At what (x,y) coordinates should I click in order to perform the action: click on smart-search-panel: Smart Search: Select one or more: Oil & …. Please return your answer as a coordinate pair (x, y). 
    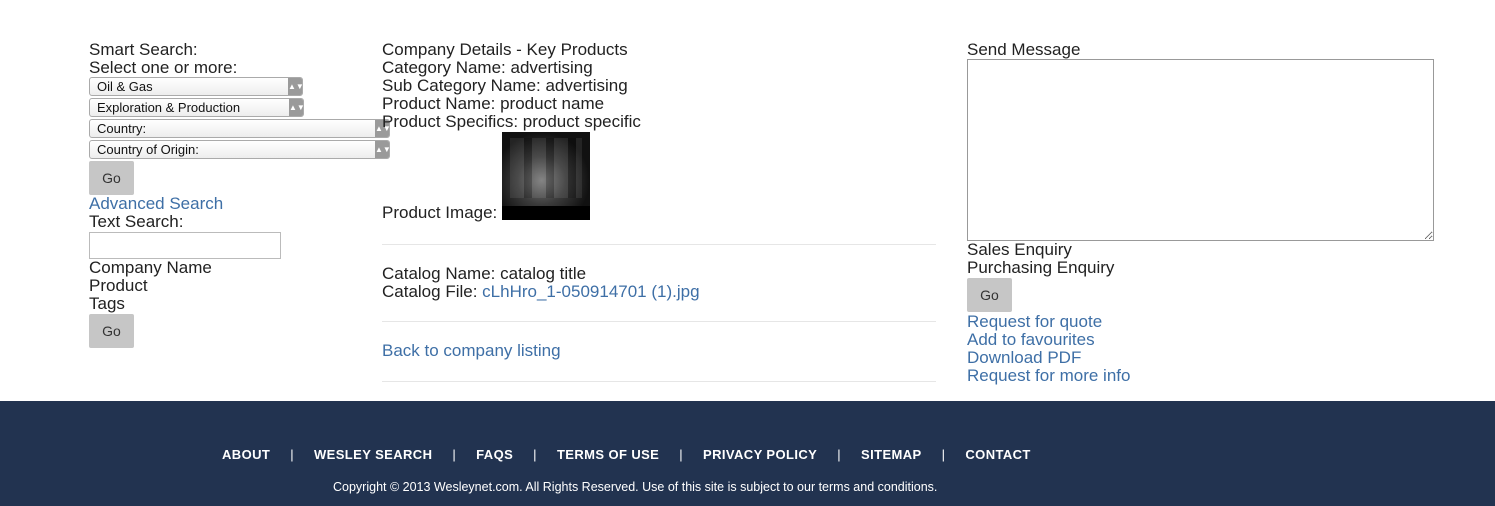
    Looking at the image, I should click on (240, 194).